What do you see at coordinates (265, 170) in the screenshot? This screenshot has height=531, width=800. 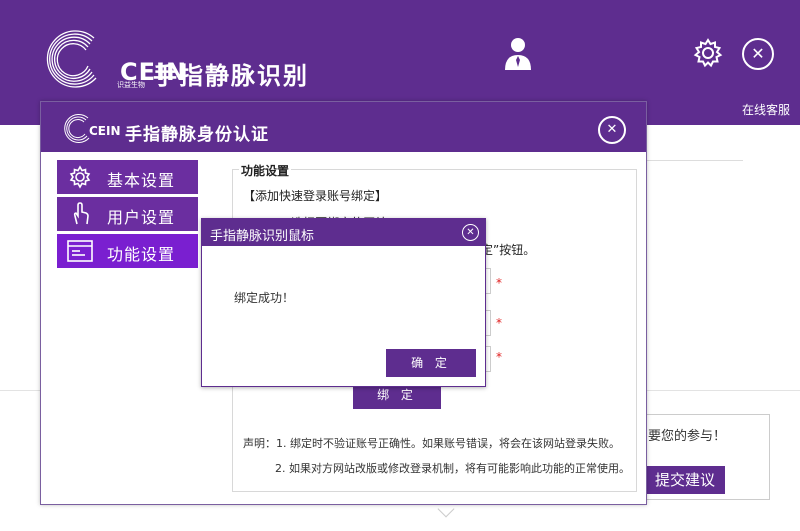 I see `panel-legend: 功能设置` at bounding box center [265, 170].